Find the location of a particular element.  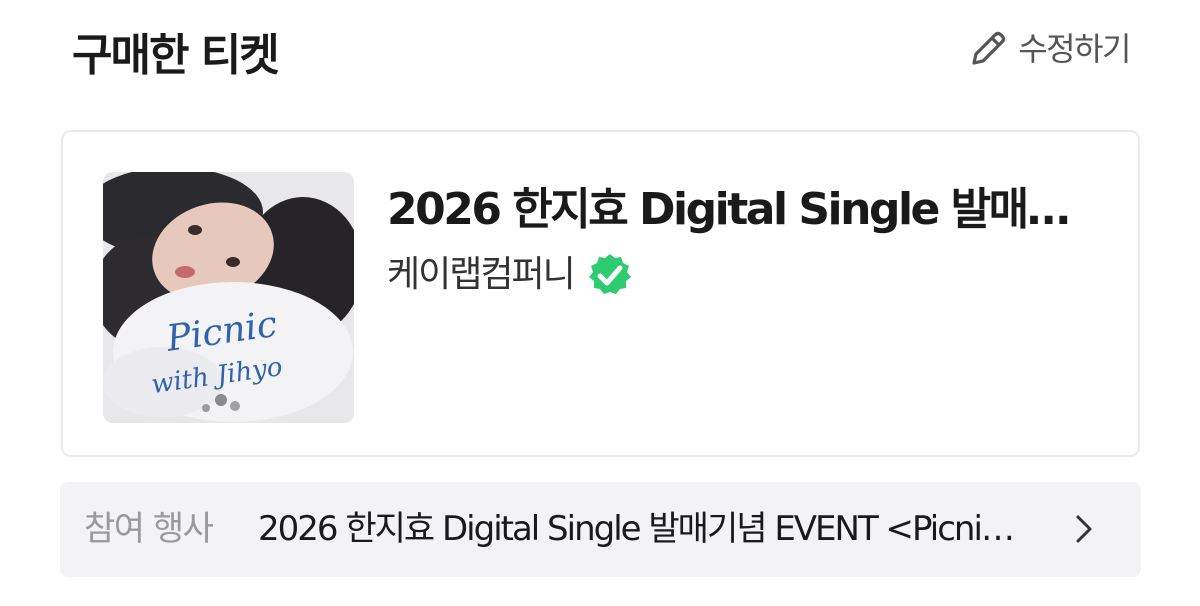

event-thumbnail-image: Picnic with Jihyo is located at coordinates (228, 297).